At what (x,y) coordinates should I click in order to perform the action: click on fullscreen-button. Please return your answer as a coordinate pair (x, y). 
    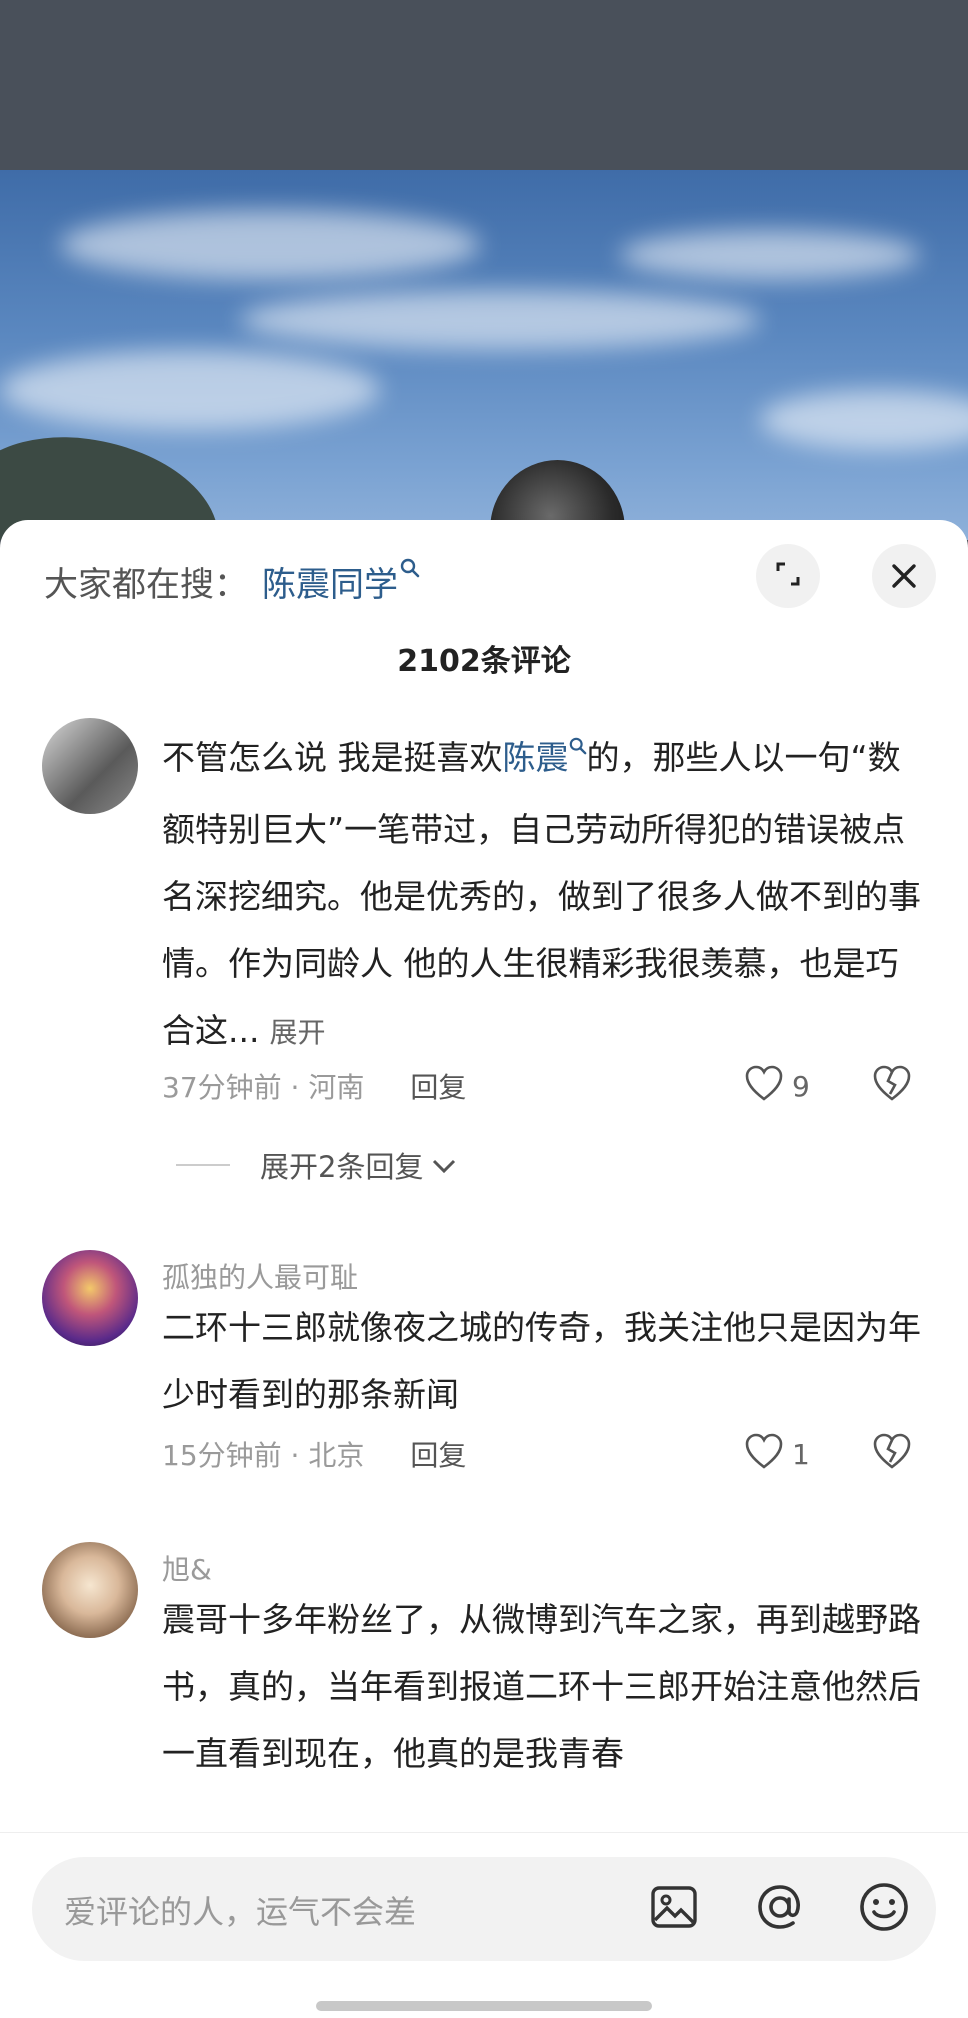
    Looking at the image, I should click on (788, 576).